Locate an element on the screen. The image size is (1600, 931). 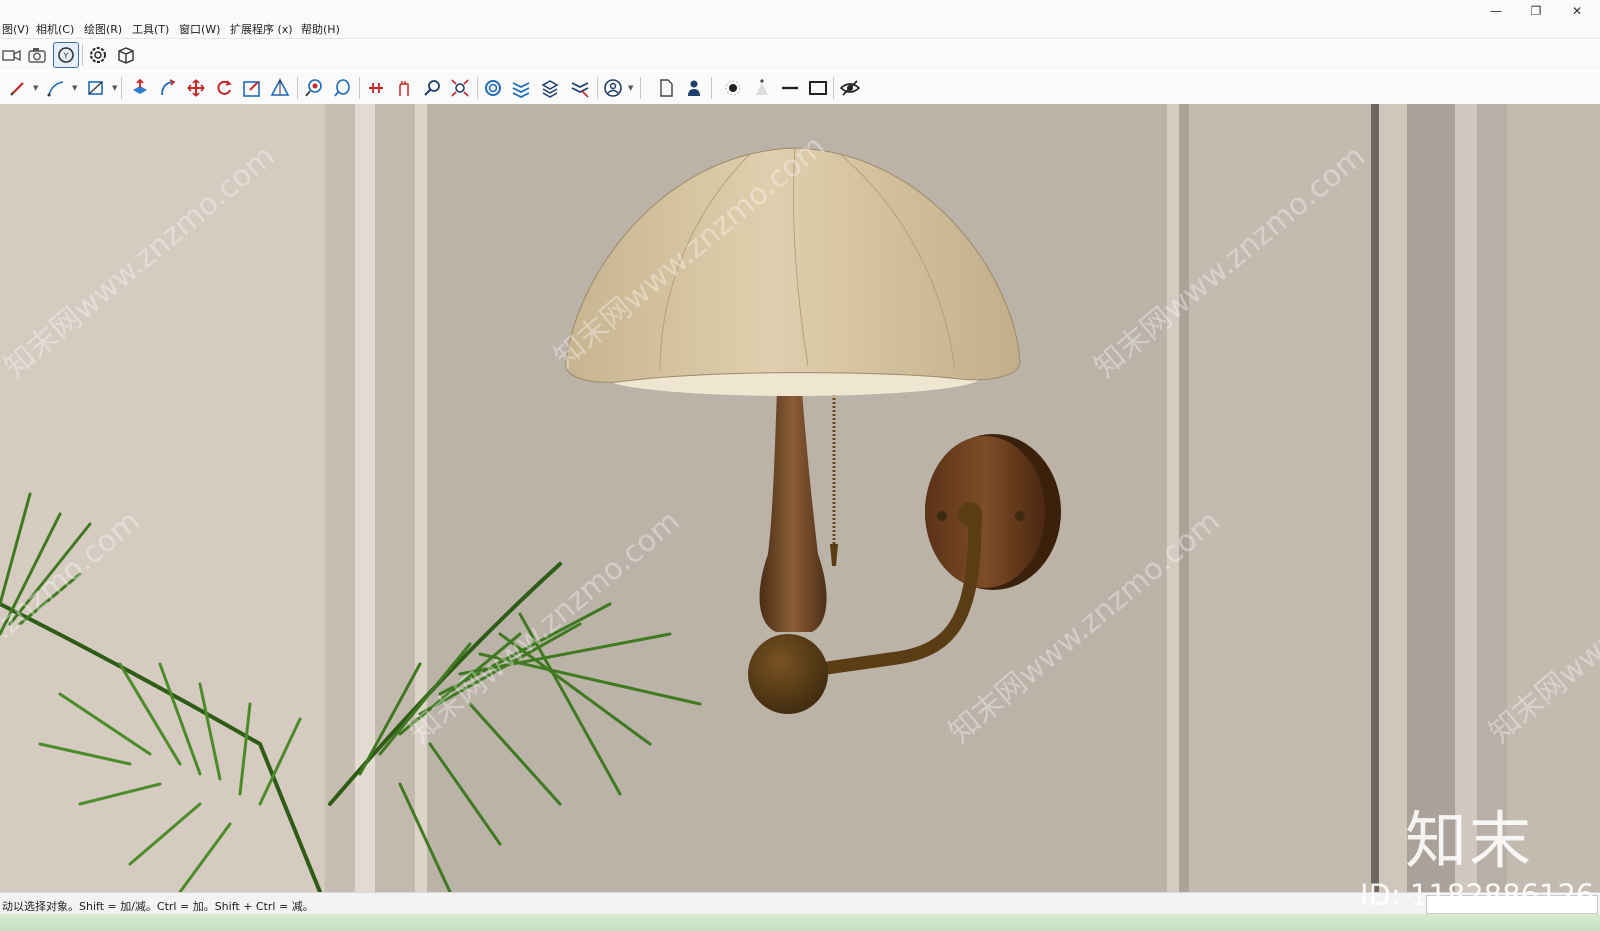
menu-extensions: 扩展程序 (x) is located at coordinates (261, 29).